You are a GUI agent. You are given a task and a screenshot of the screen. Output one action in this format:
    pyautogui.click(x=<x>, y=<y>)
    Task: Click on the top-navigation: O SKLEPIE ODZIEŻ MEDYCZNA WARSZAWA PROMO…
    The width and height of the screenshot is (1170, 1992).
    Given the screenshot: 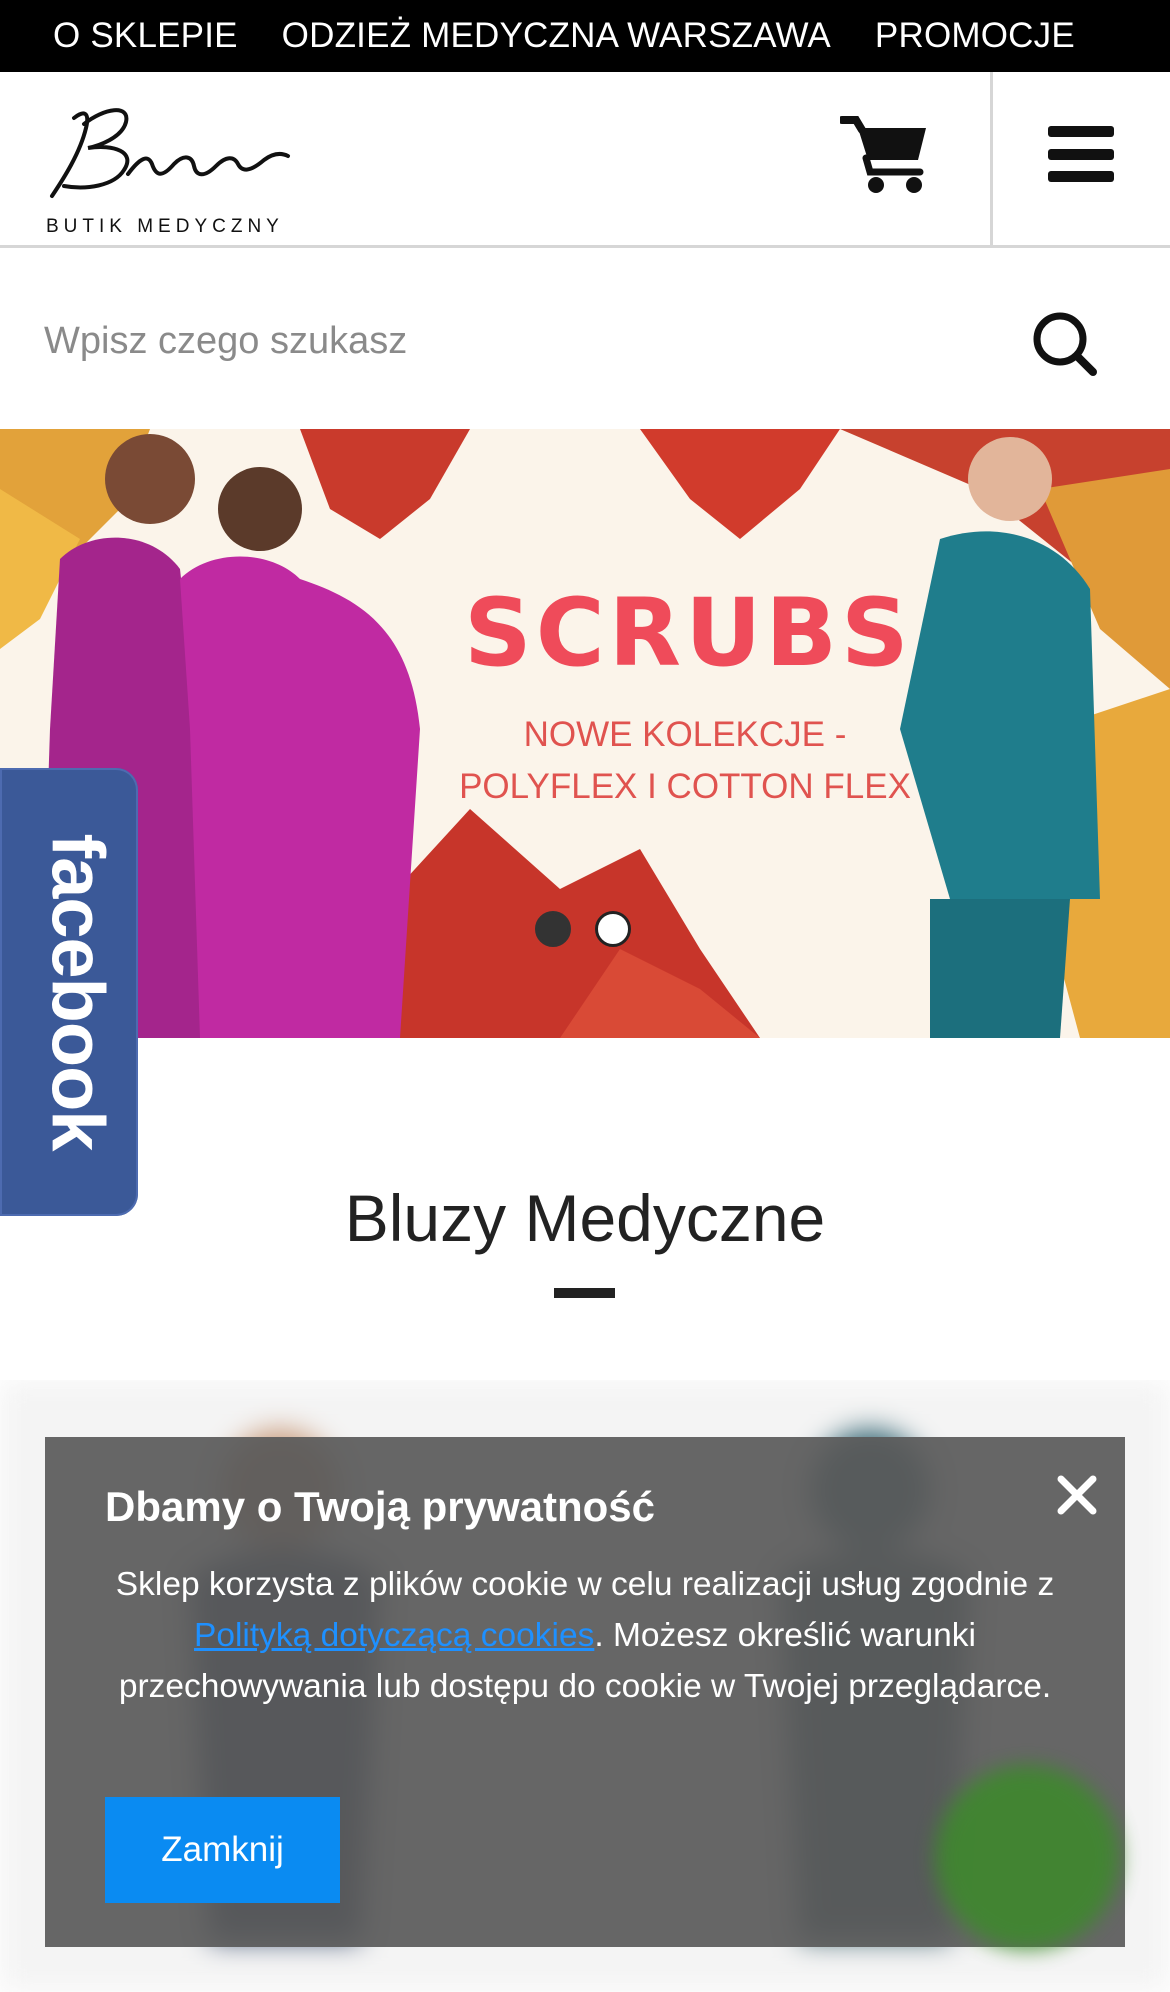 What is the action you would take?
    pyautogui.click(x=585, y=36)
    